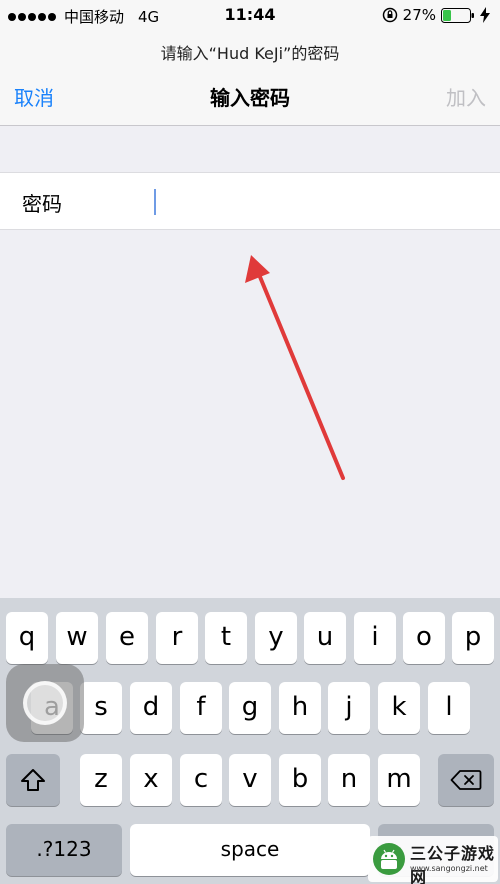  Describe the element at coordinates (101, 780) in the screenshot. I see `key-z: z` at that location.